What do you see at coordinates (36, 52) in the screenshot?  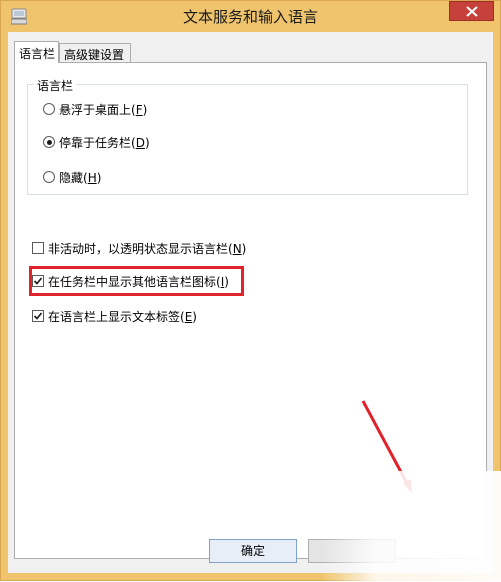 I see `tab-language-bar: 语言栏` at bounding box center [36, 52].